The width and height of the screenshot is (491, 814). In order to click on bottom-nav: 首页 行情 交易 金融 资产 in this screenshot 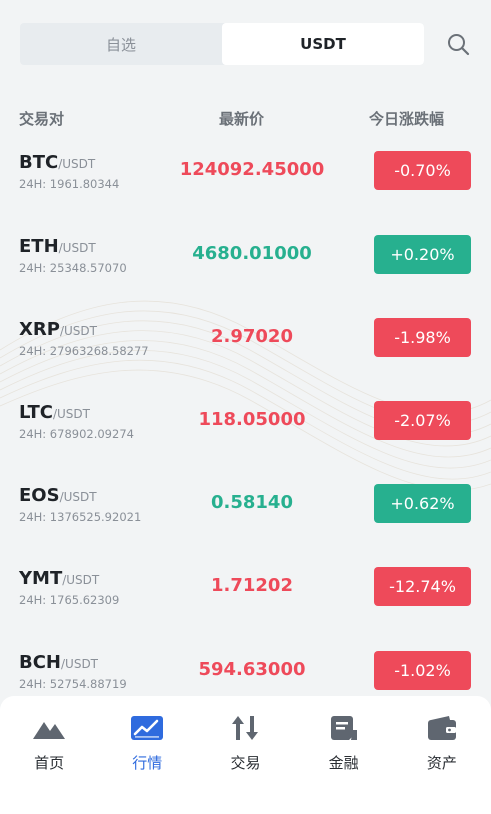, I will do `click(245, 755)`.